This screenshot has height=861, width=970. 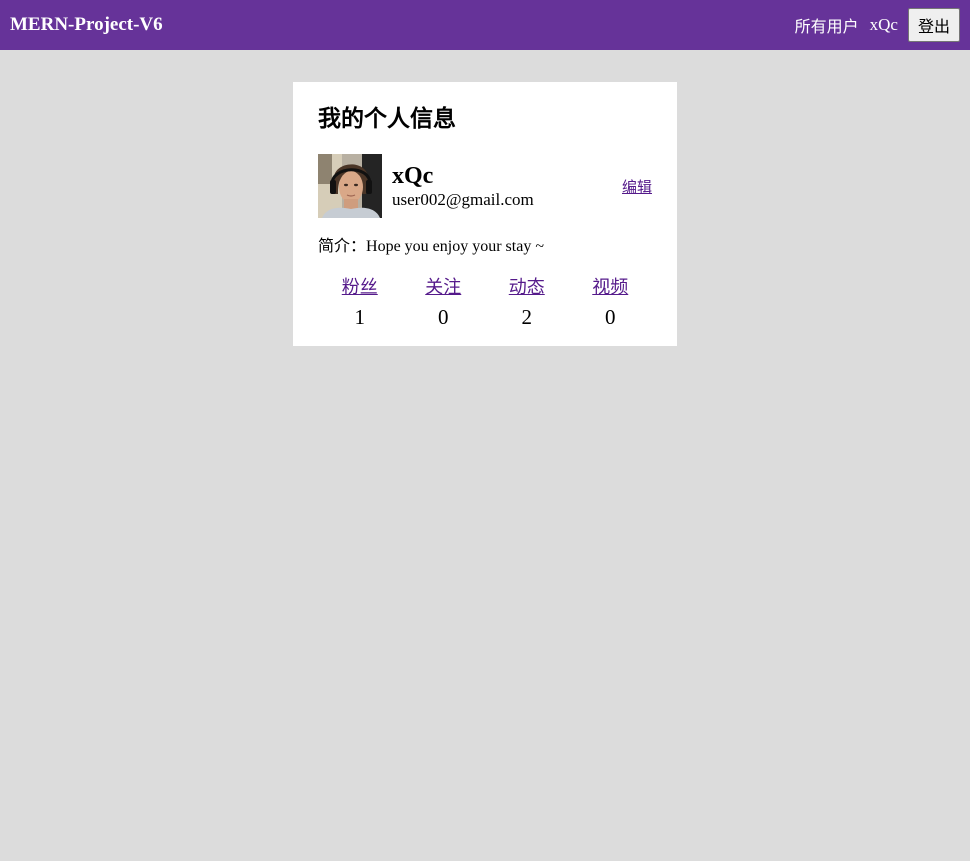 I want to click on all-users-link: 所有用户, so click(x=827, y=25).